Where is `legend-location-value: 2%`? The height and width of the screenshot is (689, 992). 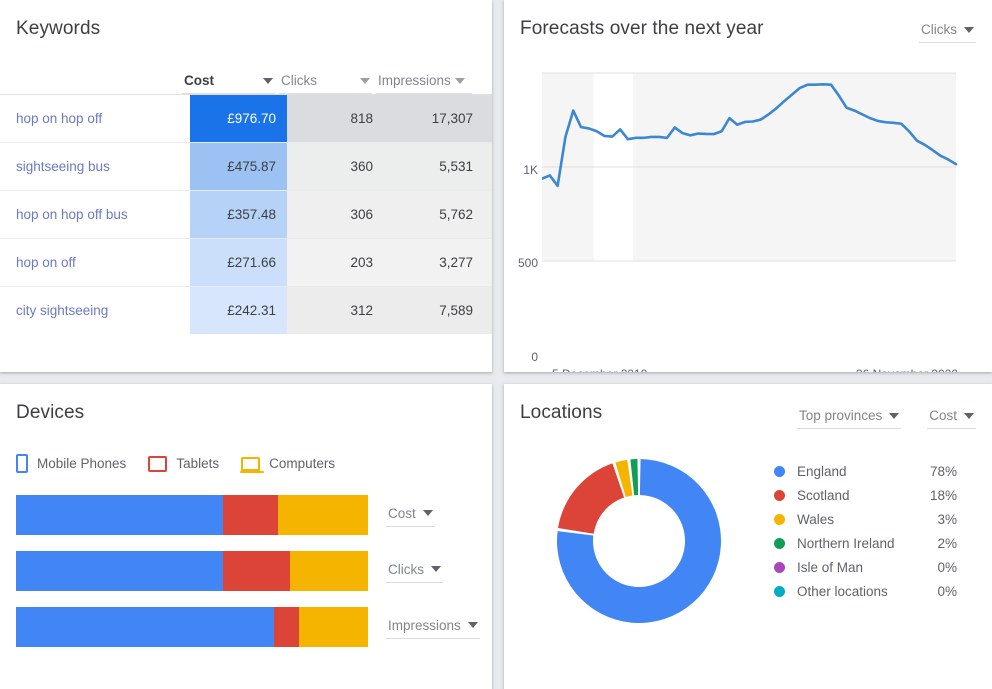
legend-location-value: 2% is located at coordinates (947, 543).